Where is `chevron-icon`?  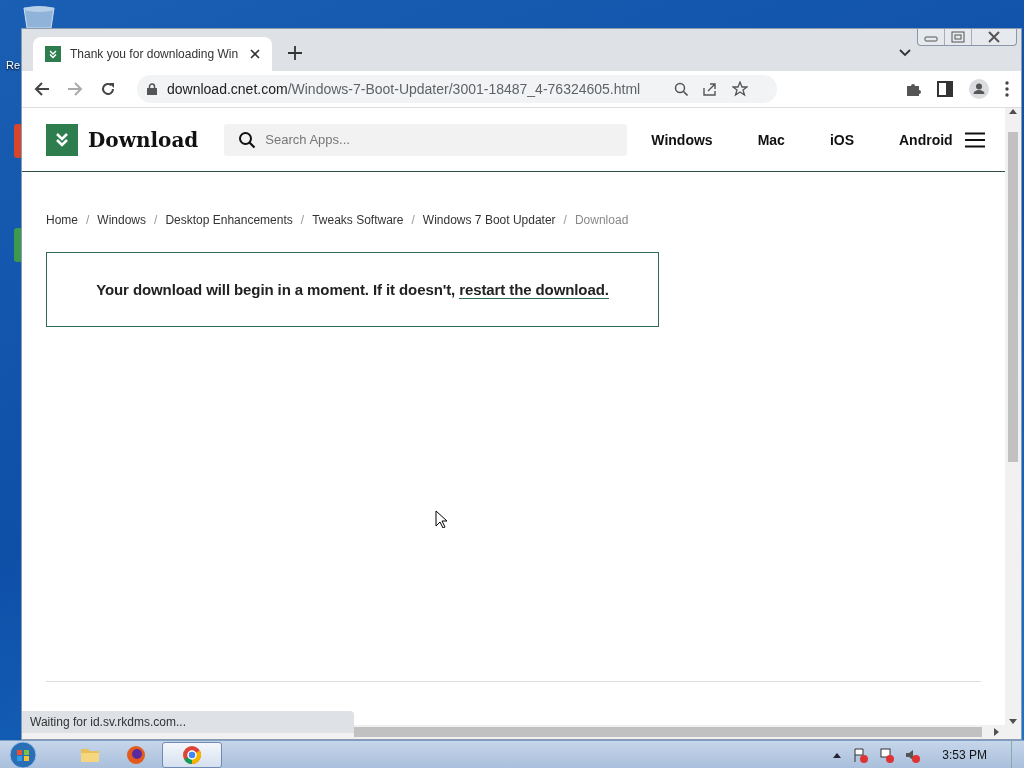
chevron-icon is located at coordinates (905, 53).